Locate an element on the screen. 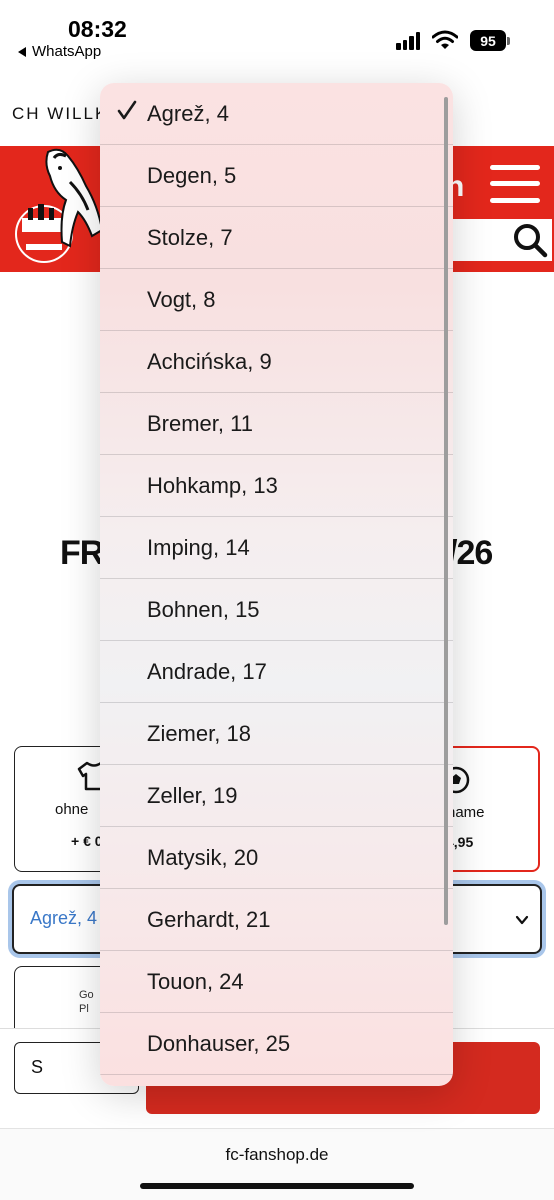  product-title-end: /26 is located at coordinates (470, 553).